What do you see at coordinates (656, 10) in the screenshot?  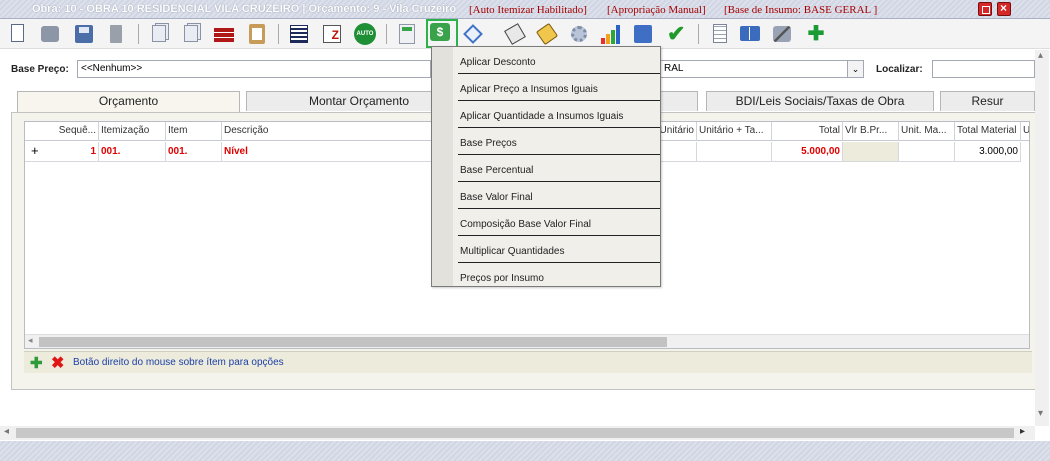 I see `apropriacao-tag: [Apropriação Manual]` at bounding box center [656, 10].